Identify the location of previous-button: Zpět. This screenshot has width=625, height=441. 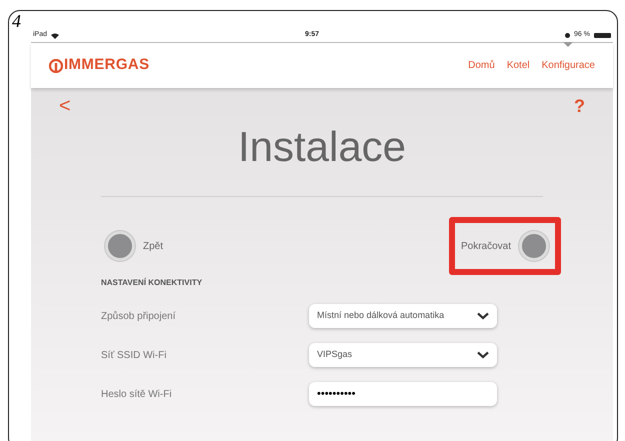
(134, 246).